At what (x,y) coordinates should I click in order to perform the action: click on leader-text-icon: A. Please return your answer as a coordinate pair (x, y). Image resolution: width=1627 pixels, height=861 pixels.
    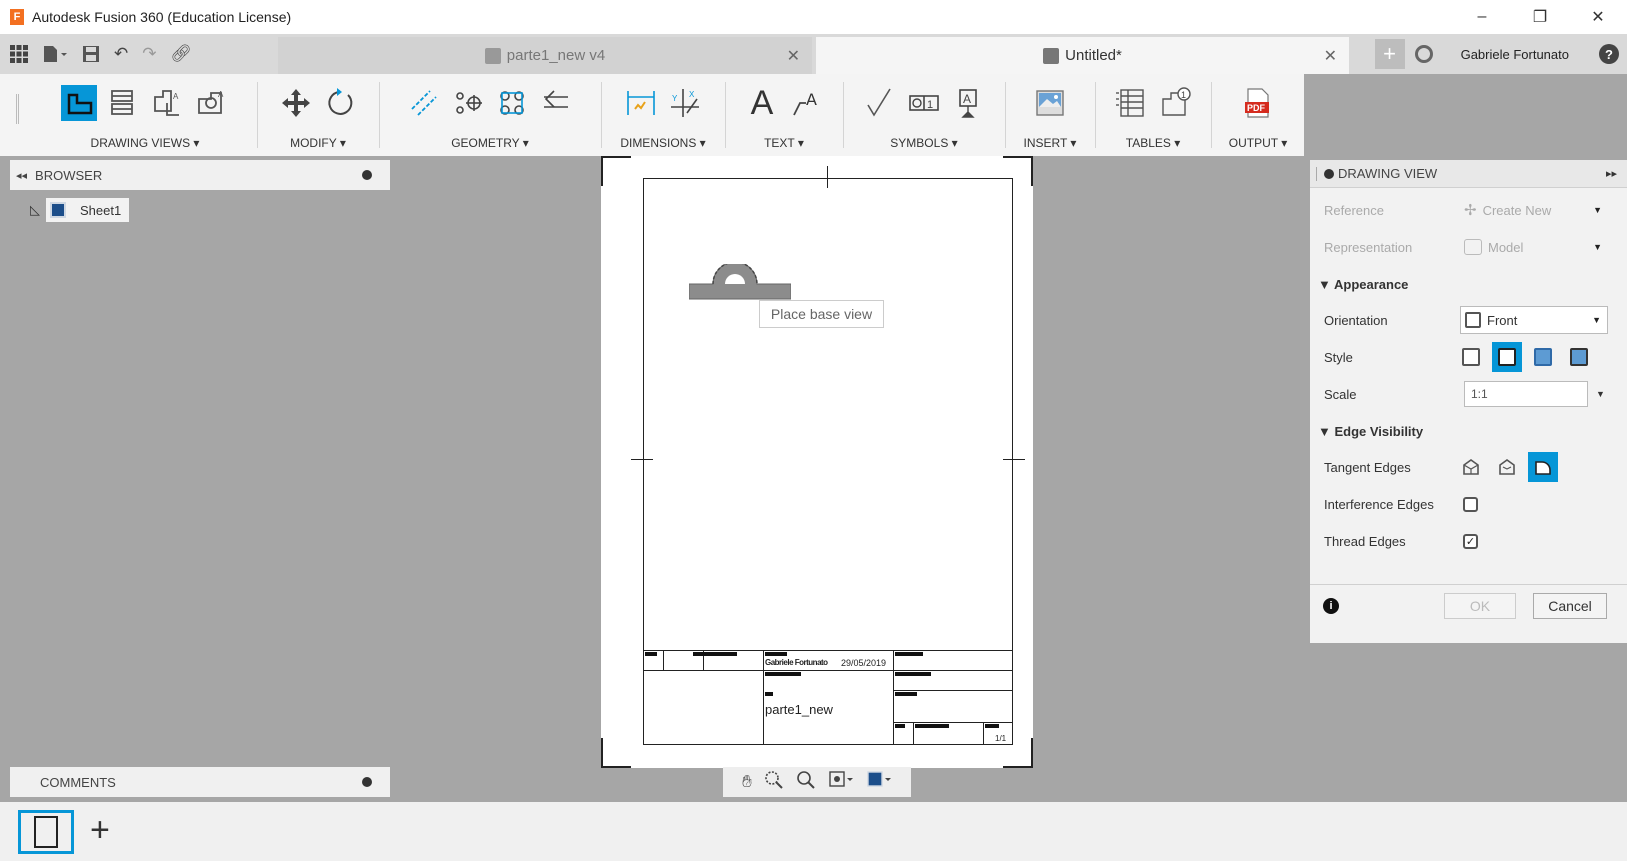
    Looking at the image, I should click on (806, 103).